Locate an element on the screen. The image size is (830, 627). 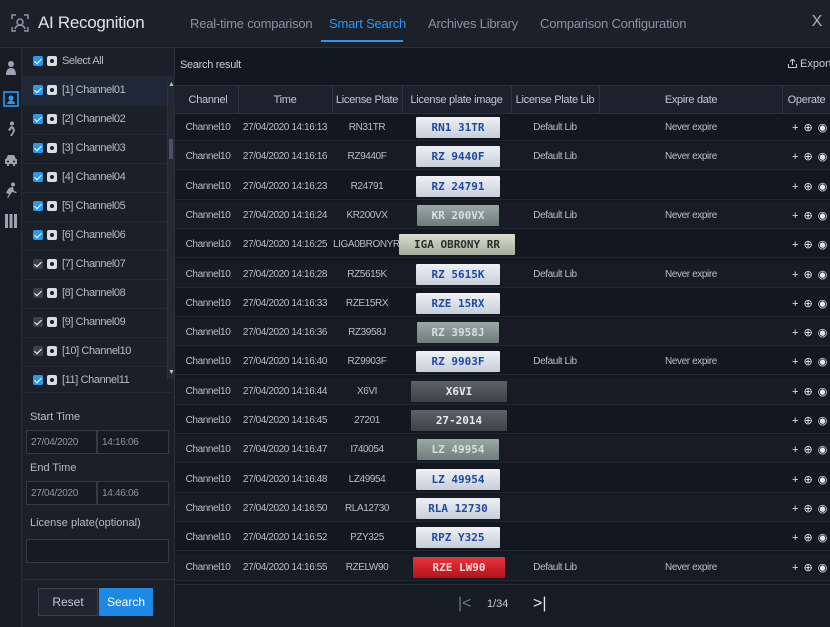
channel-item: [5] Channel05 is located at coordinates (98, 207).